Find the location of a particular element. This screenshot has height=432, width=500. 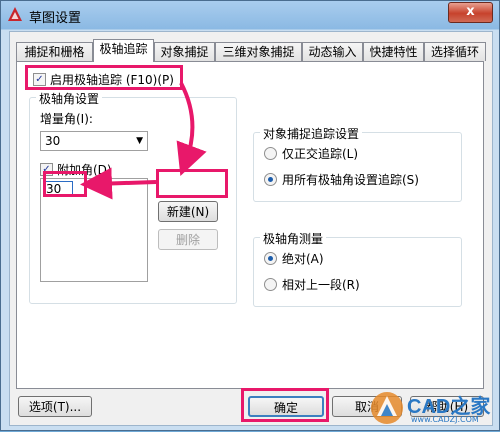

tutorial-arrows is located at coordinates (143, 141).